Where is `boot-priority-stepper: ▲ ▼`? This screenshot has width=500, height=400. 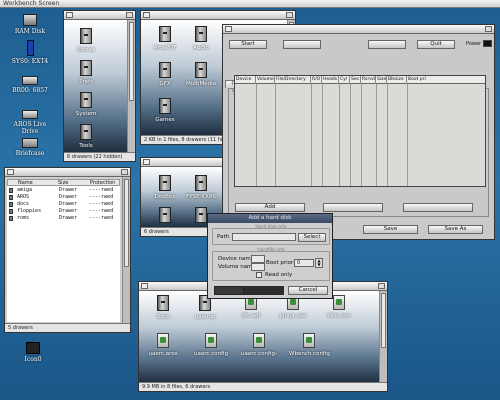
boot-priority-stepper: ▲ ▼ is located at coordinates (319, 263).